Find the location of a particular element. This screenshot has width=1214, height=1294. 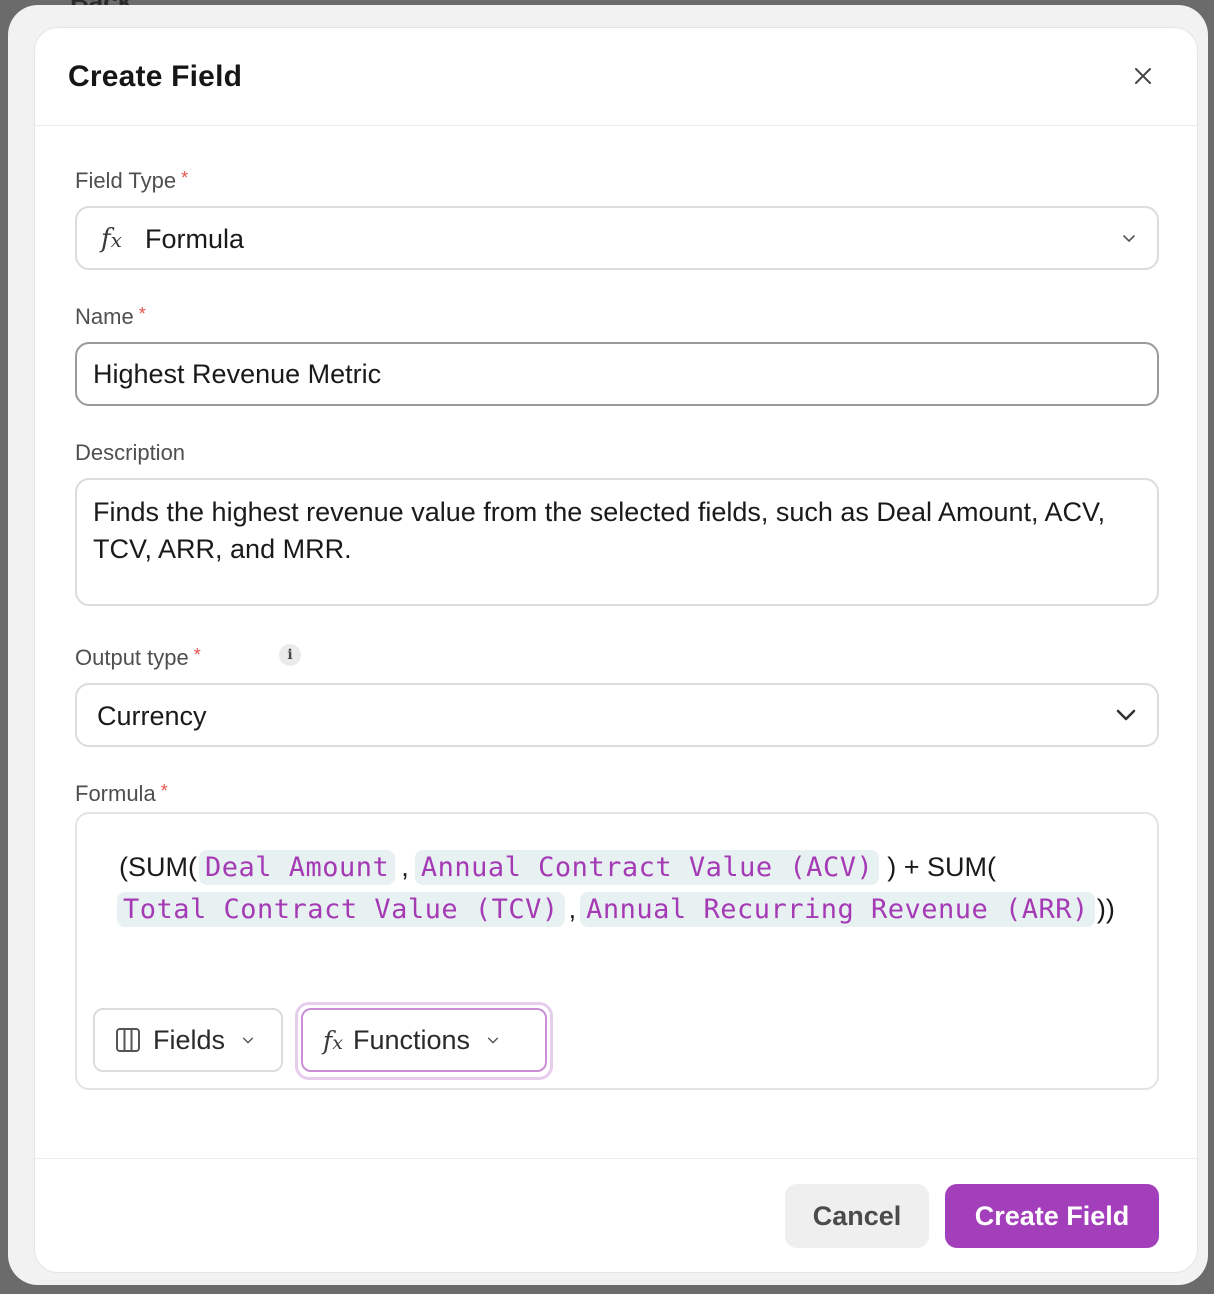

functions-button: fx Functions is located at coordinates (424, 1040).